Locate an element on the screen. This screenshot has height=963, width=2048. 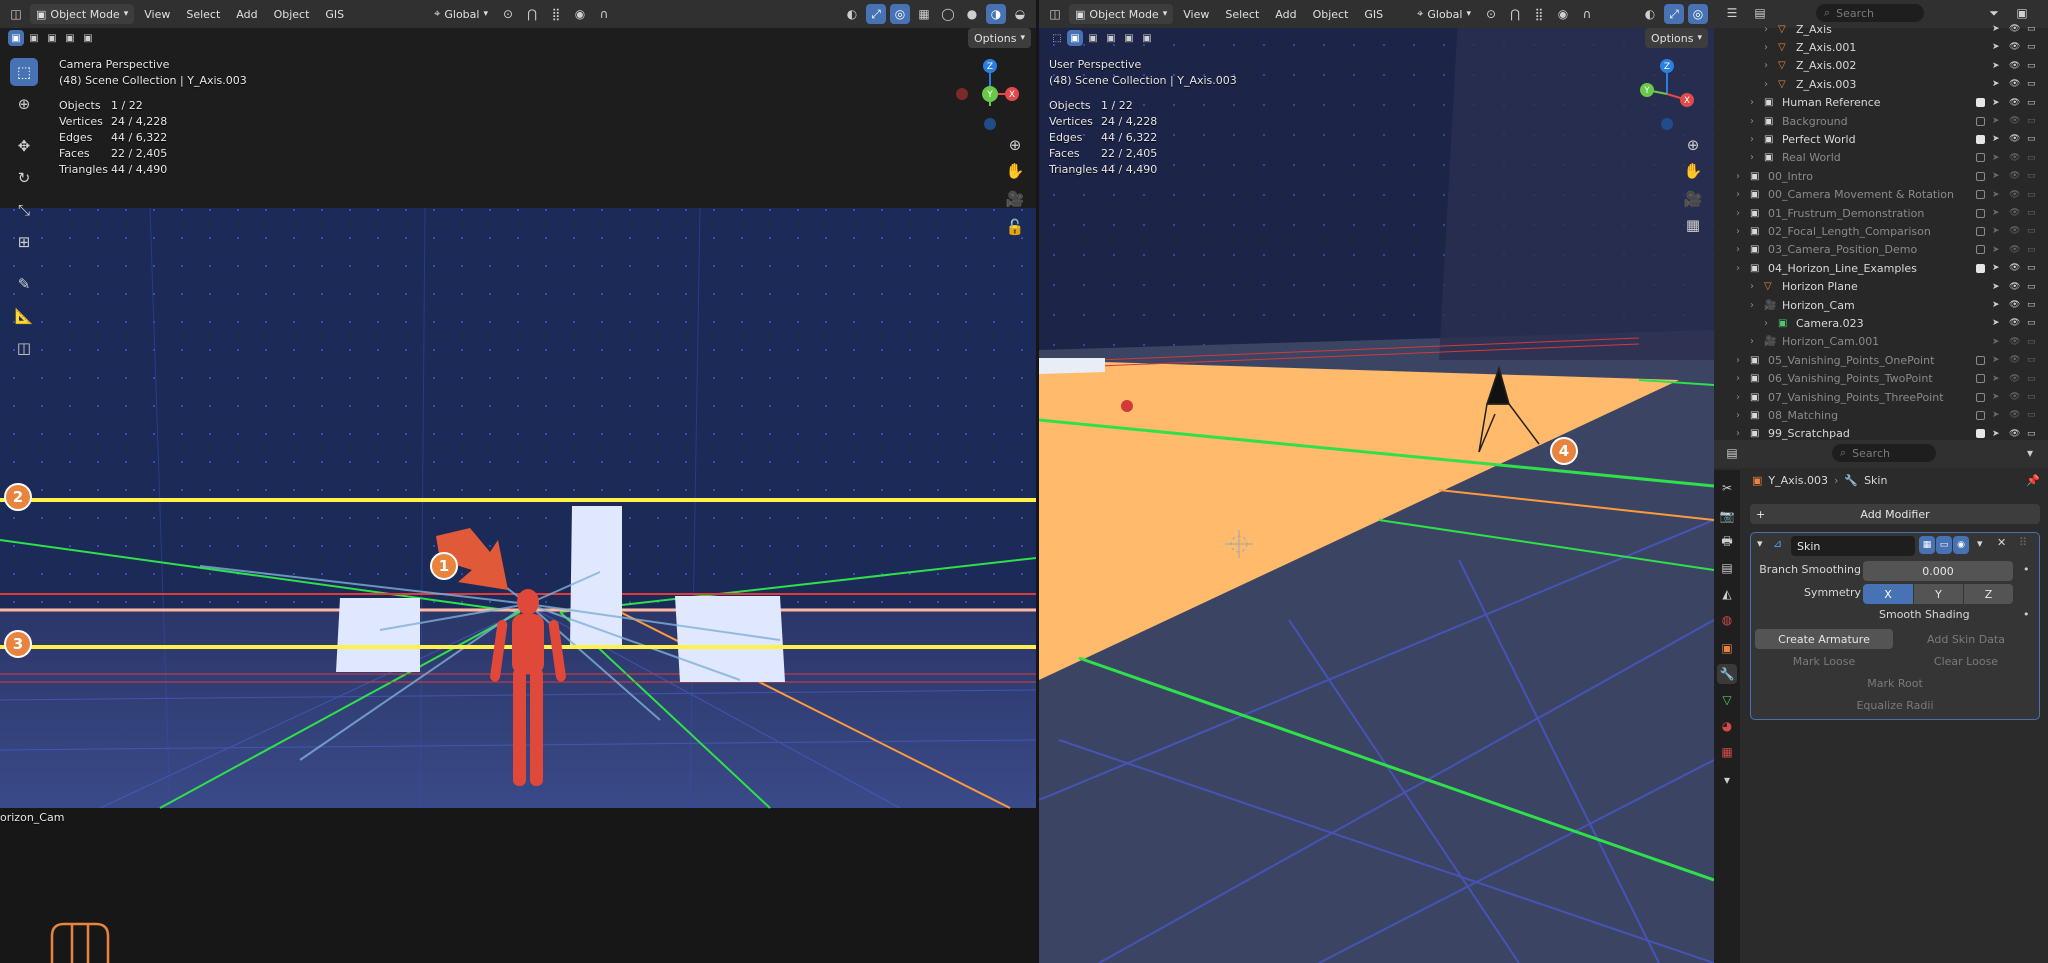
chevron-down-icon: ▾ is located at coordinates (1980, 543).